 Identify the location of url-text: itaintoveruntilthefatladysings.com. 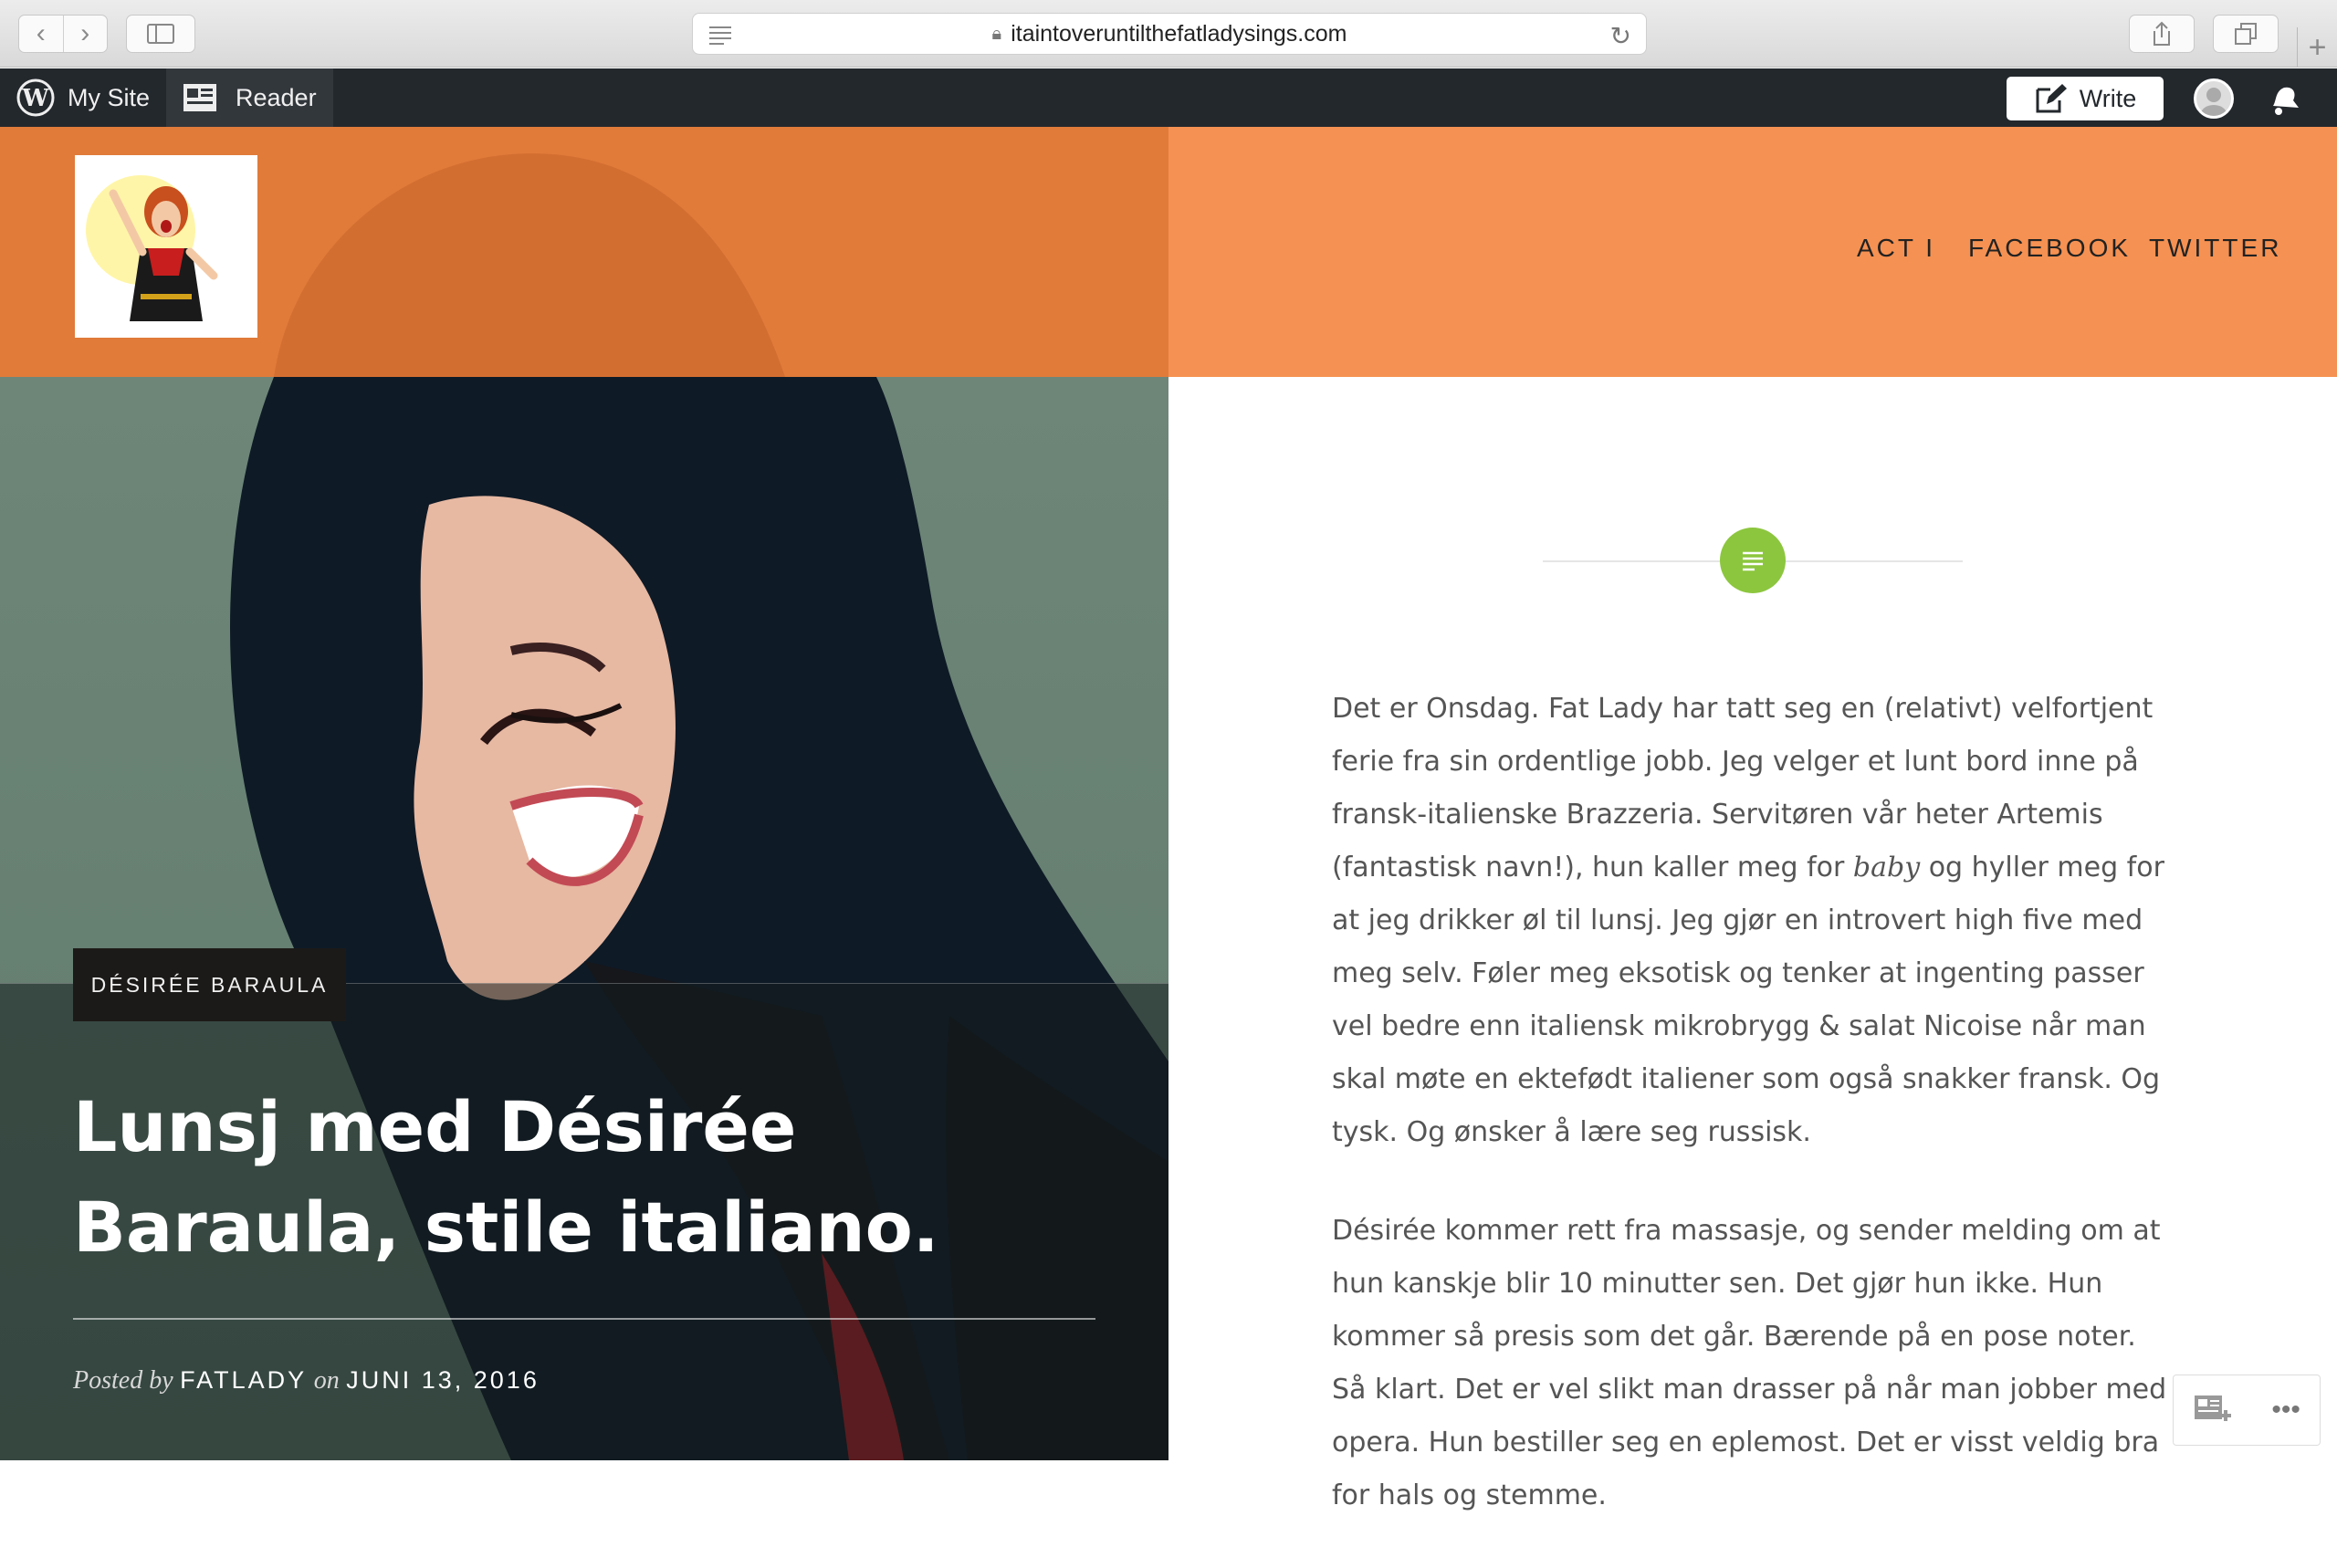
(1179, 34).